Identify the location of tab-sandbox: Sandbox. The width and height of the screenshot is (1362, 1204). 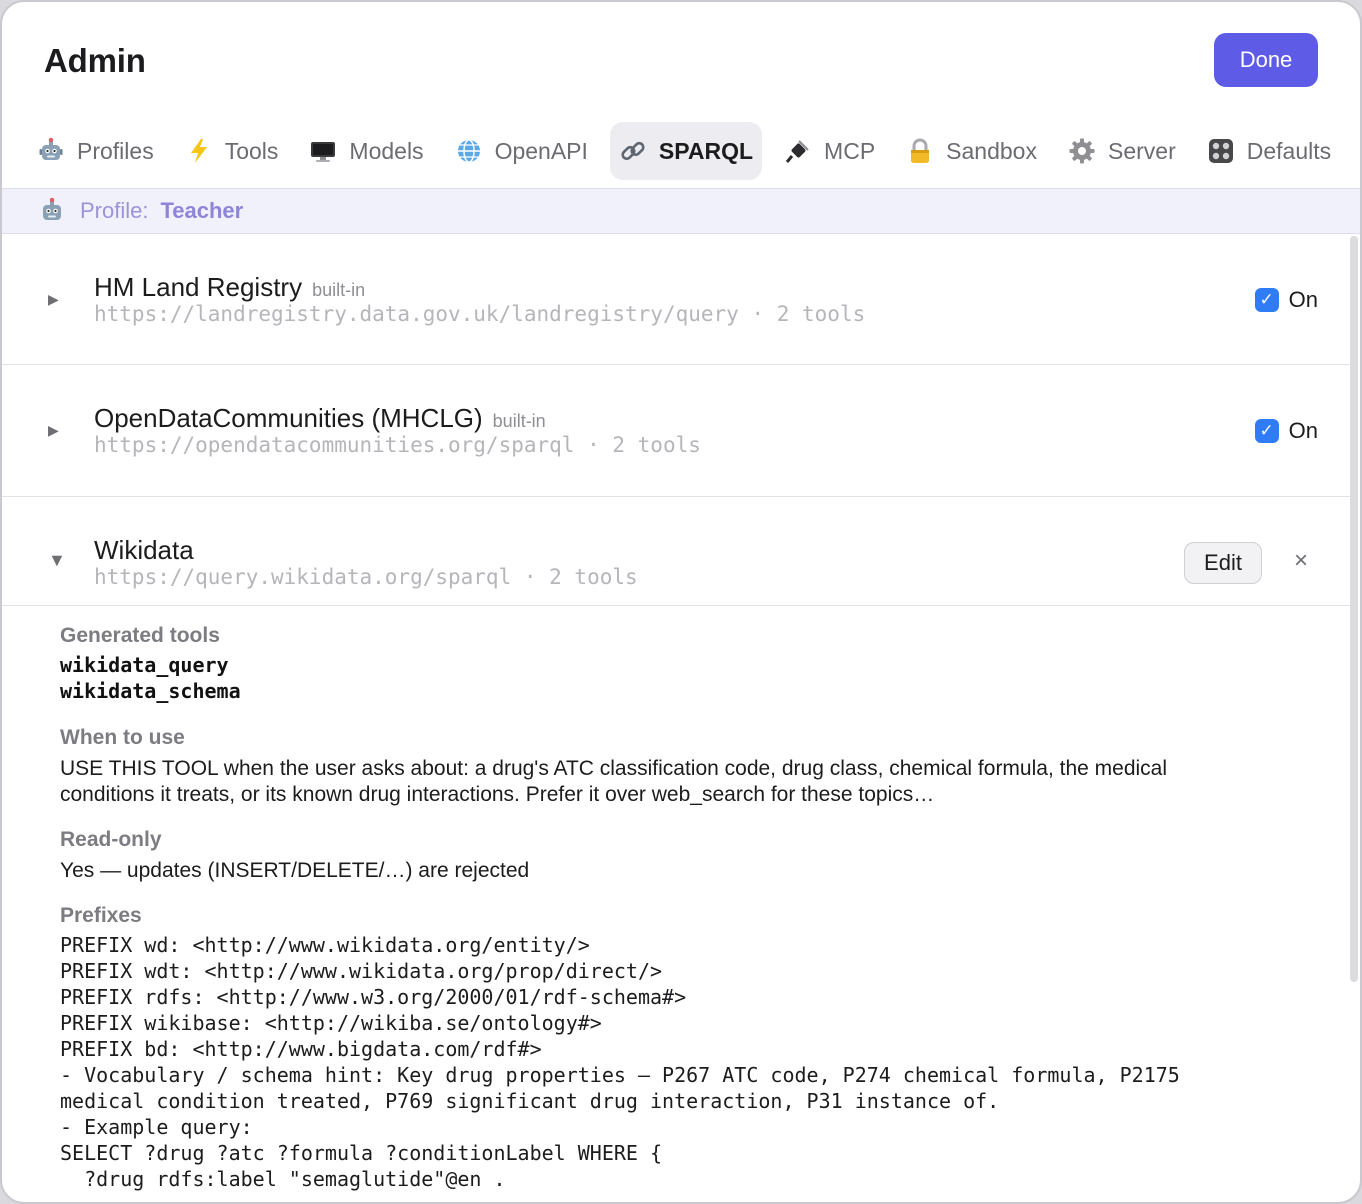
(971, 151).